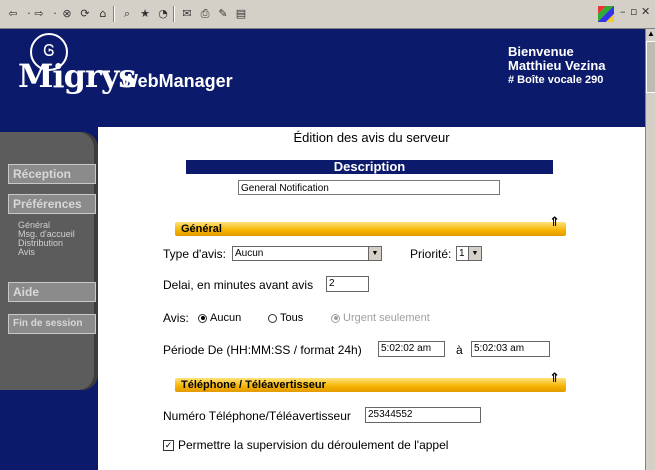 This screenshot has height=470, width=655. What do you see at coordinates (238, 285) in the screenshot?
I see `delay-label: Delai, en minutes avant avis` at bounding box center [238, 285].